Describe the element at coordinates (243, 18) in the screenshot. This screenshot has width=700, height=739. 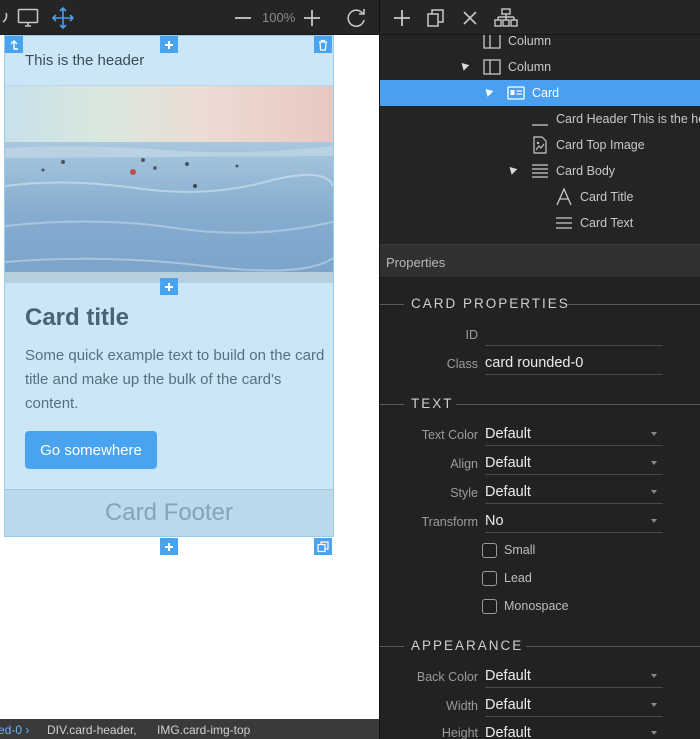
I see `zoom-out-icon` at that location.